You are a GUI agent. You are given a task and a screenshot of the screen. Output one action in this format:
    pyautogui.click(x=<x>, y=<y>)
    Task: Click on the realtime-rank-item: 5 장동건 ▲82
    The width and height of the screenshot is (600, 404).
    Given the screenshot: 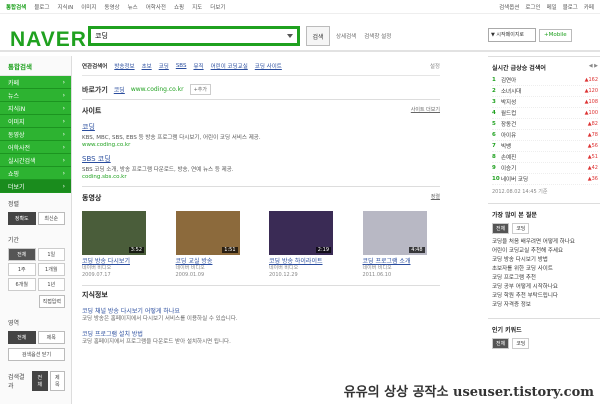 What is the action you would take?
    pyautogui.click(x=545, y=124)
    